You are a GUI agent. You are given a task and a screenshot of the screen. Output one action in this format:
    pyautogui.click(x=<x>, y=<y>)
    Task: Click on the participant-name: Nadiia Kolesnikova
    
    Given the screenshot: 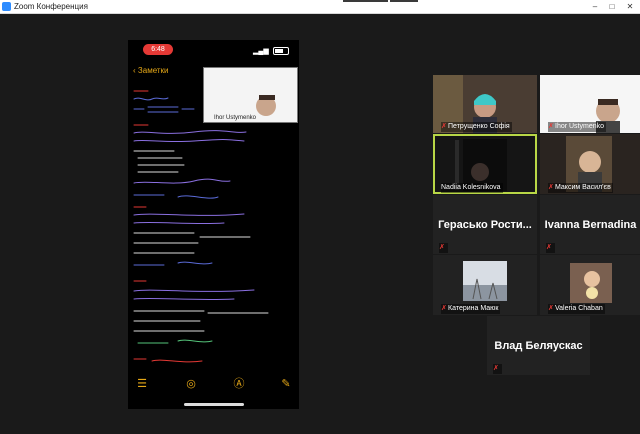 What is the action you would take?
    pyautogui.click(x=472, y=188)
    